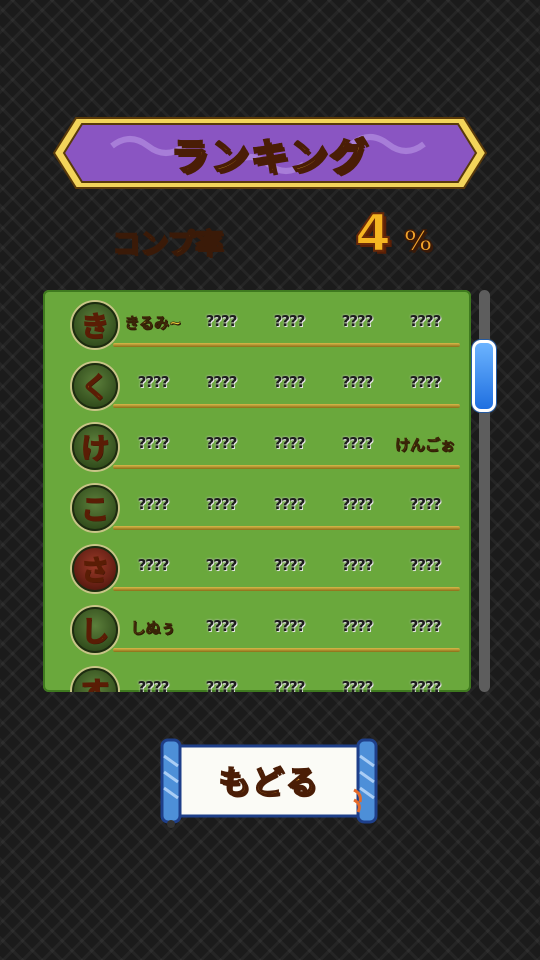 This screenshot has height=960, width=540. Describe the element at coordinates (153, 628) in the screenshot. I see `ranking-cell: しぬぅ` at that location.